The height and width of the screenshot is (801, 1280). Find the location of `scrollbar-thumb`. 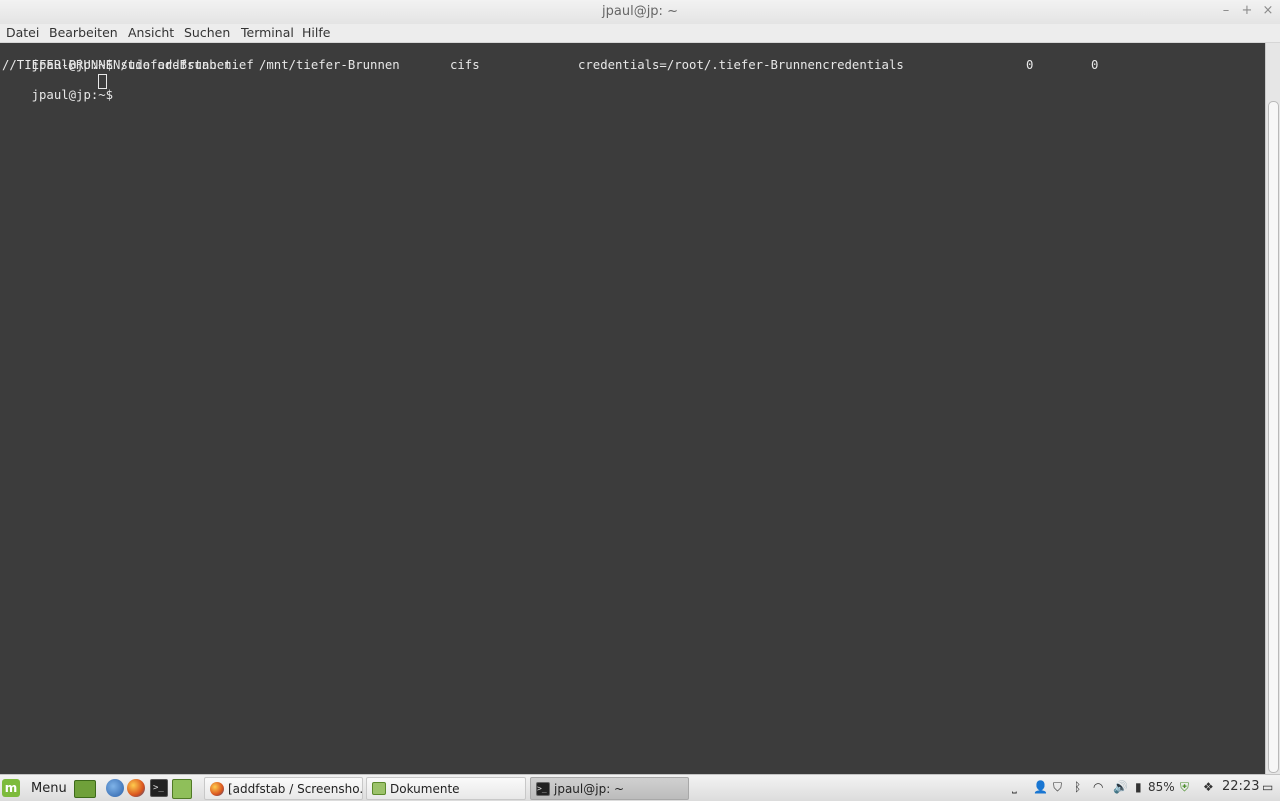

scrollbar-thumb is located at coordinates (1273, 437).